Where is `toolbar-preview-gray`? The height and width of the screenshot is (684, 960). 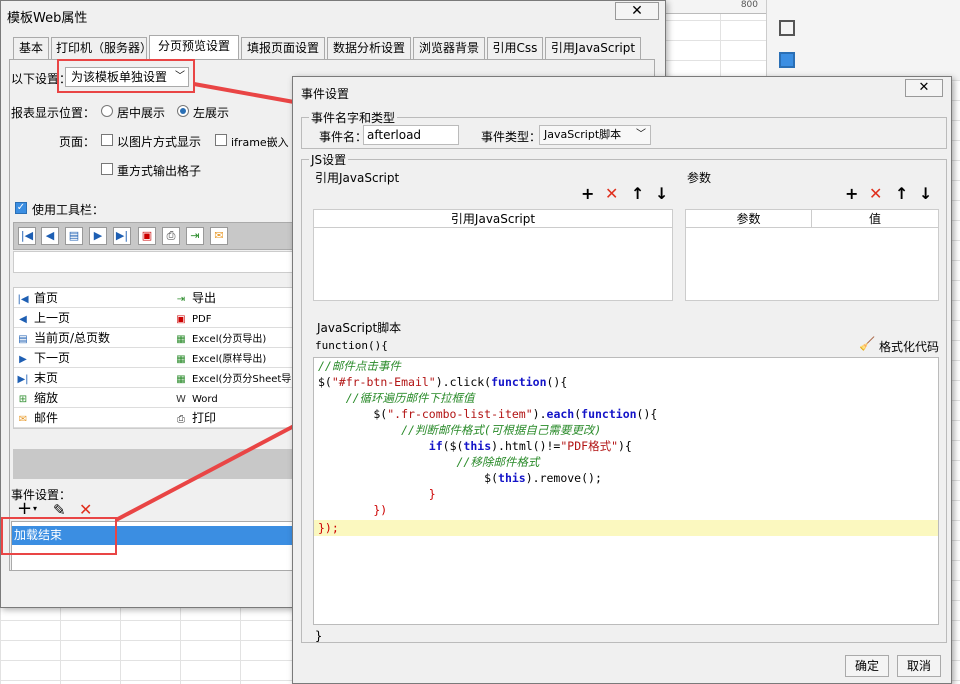 toolbar-preview-gray is located at coordinates (154, 464).